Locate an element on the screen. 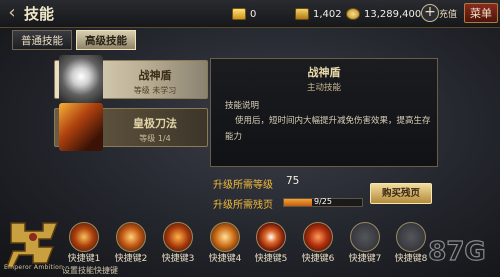 This screenshot has height=277, width=500. skill-flame-icon is located at coordinates (225, 237).